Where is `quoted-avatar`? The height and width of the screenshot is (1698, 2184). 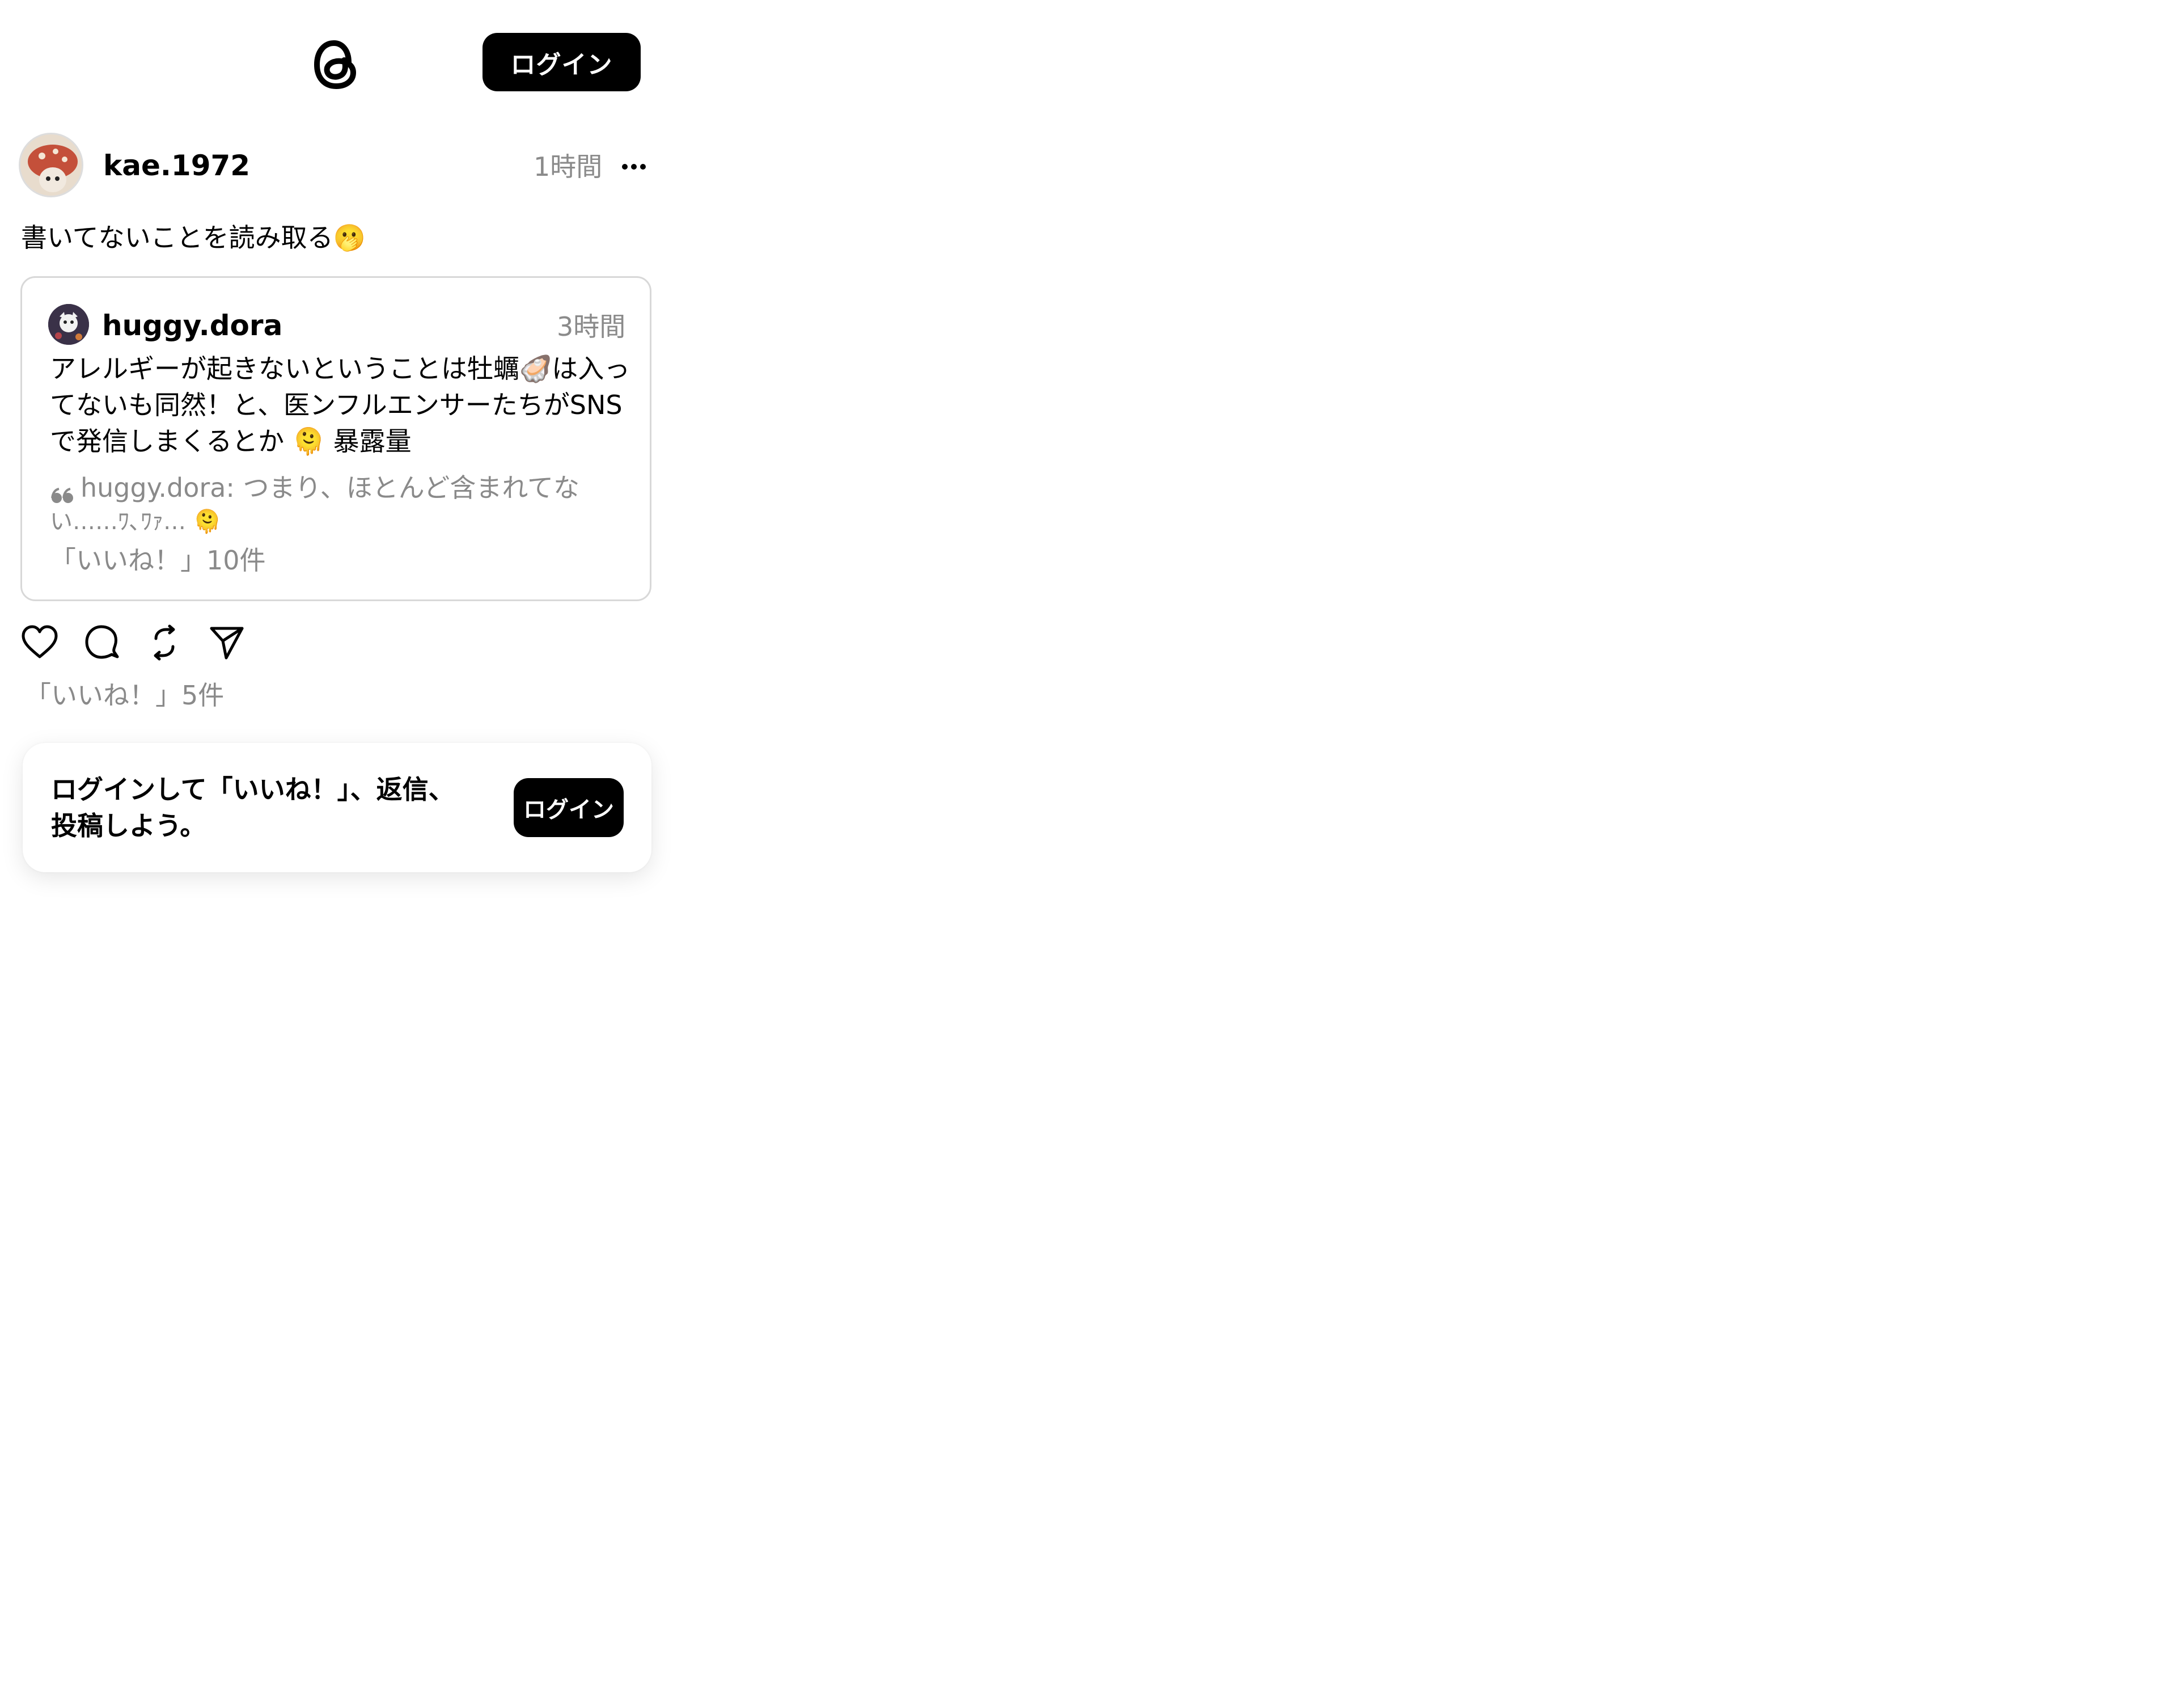
quoted-avatar is located at coordinates (68, 324).